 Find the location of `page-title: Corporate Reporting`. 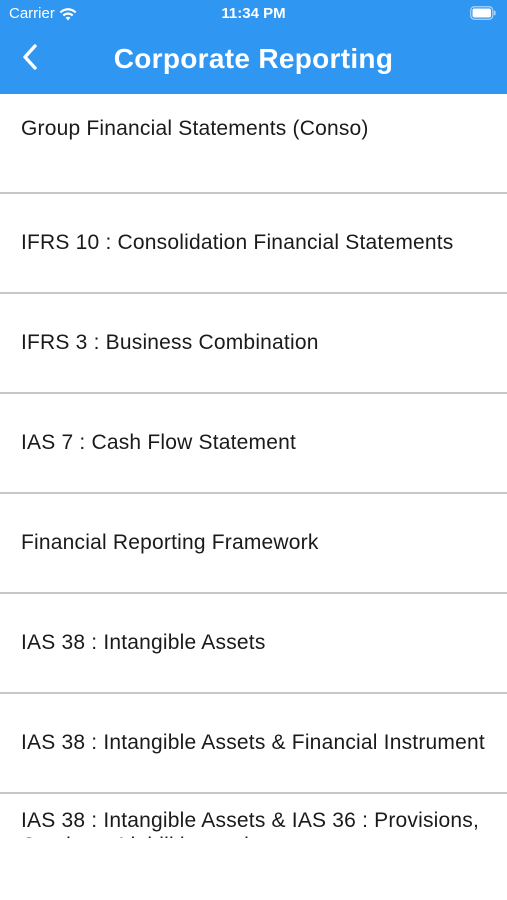

page-title: Corporate Reporting is located at coordinates (253, 58).